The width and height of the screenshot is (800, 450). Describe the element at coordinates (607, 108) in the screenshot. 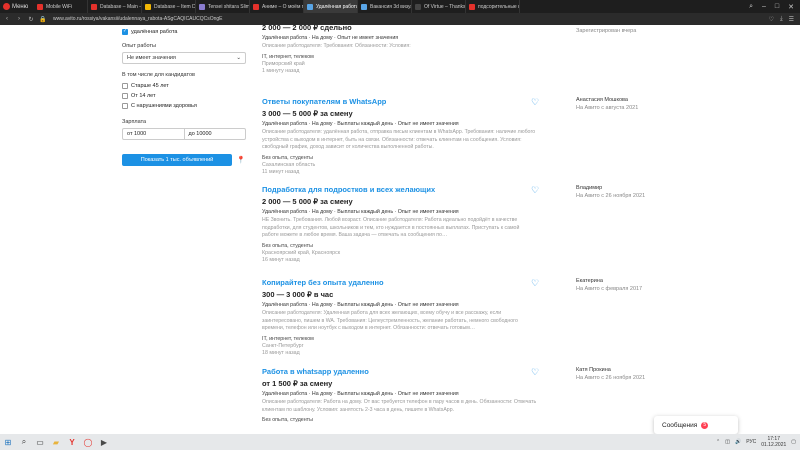

I see `seller-status: На Авито с августа 2021` at that location.